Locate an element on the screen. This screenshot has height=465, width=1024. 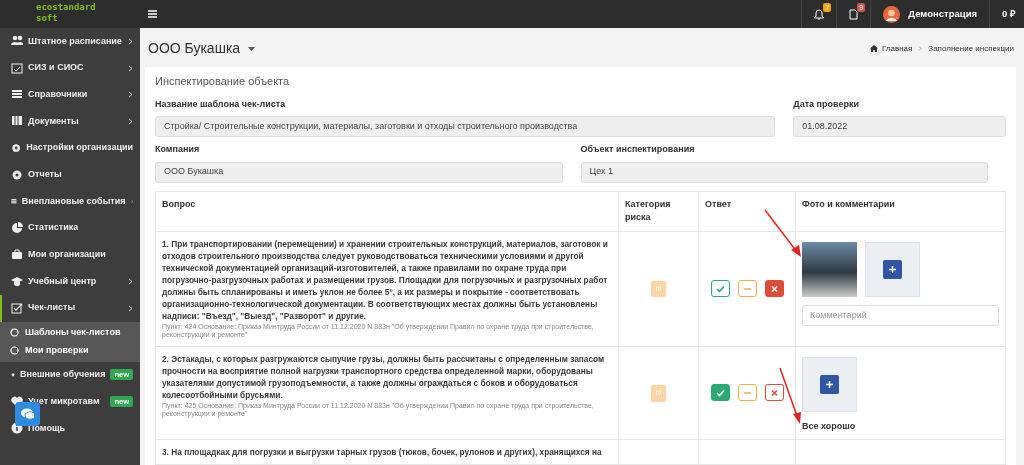
question-text: 3. На площадках для погрузки и выгрузки тарных грузов (тюков, бочек, рулонов и других), хранящихся на is located at coordinates (382, 452).